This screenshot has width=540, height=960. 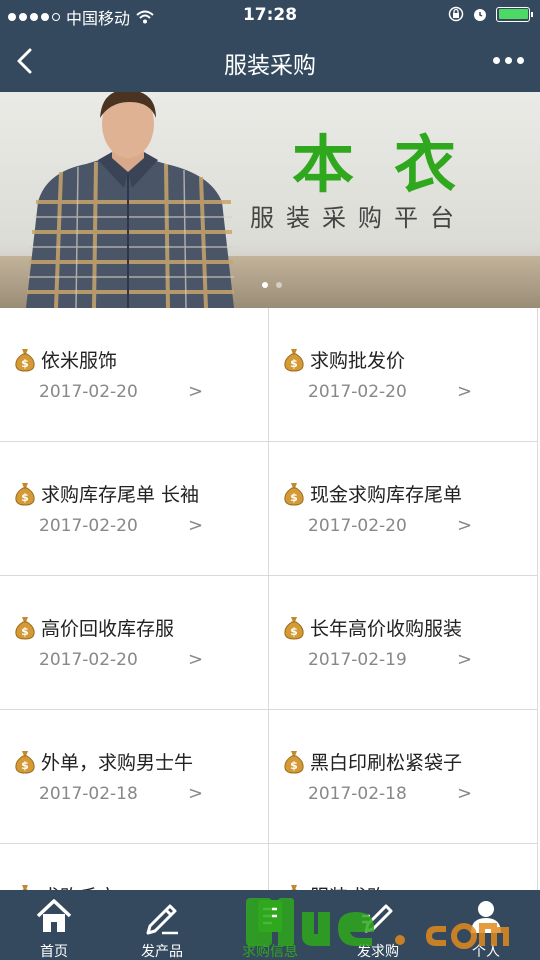 What do you see at coordinates (272, 285) in the screenshot?
I see `carousel-pager` at bounding box center [272, 285].